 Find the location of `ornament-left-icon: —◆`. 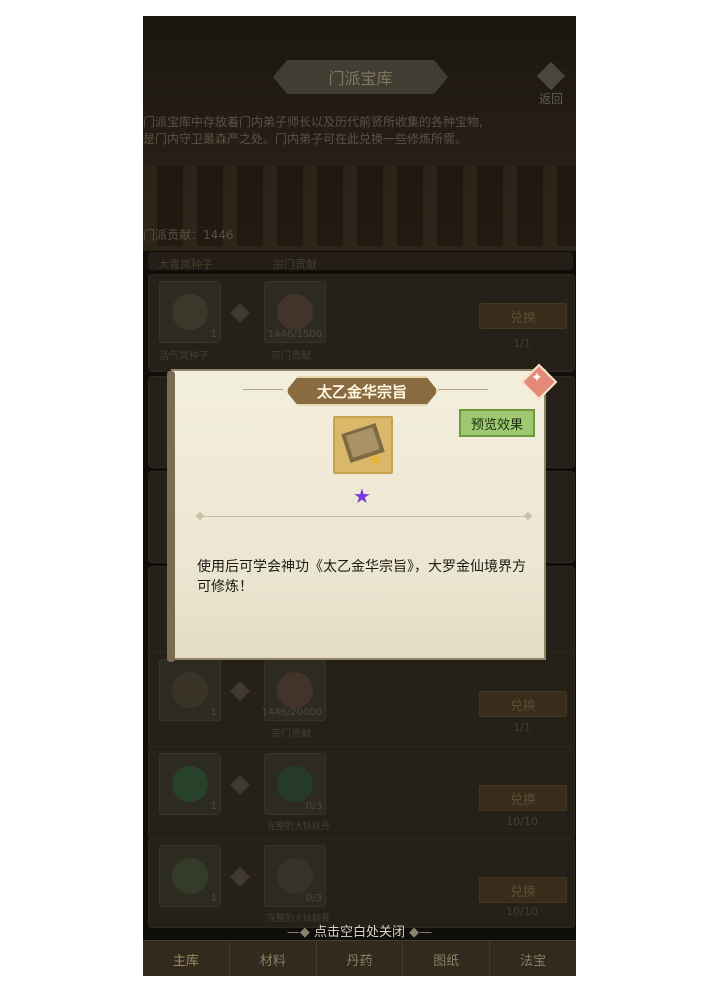

ornament-left-icon: —◆ is located at coordinates (300, 932).